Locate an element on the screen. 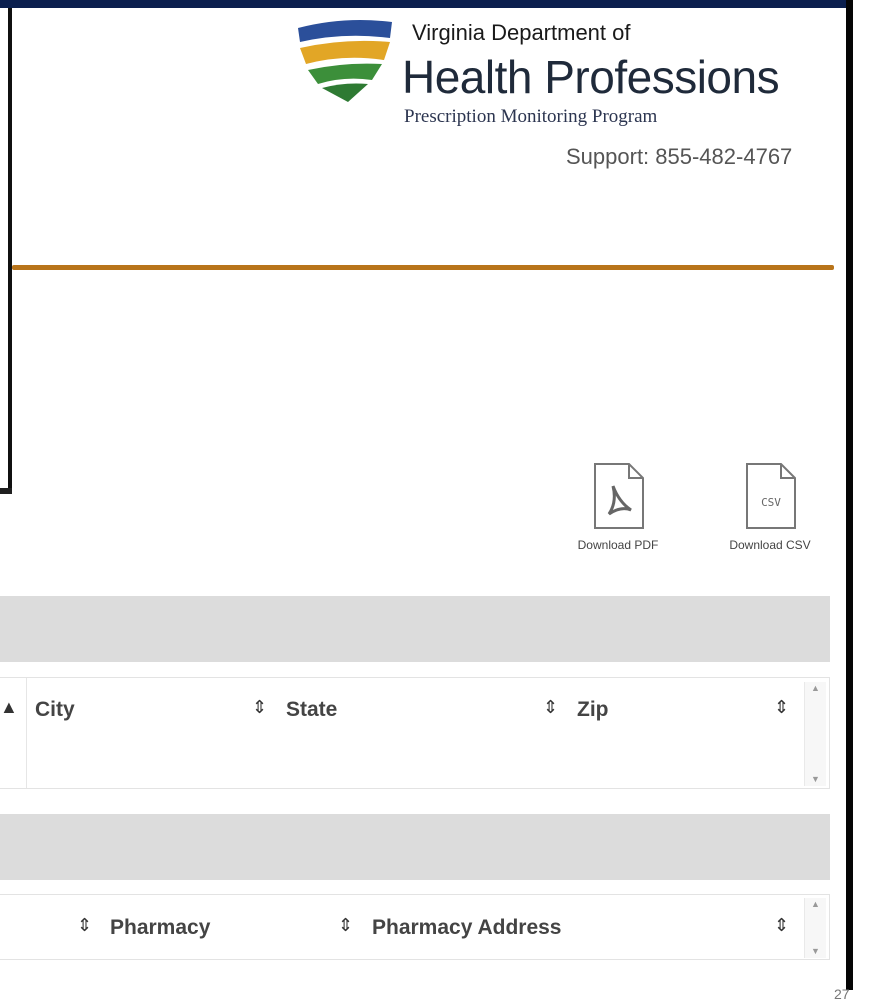 The height and width of the screenshot is (1002, 885). download-csv-button: CSV Download CSV is located at coordinates (770, 507).